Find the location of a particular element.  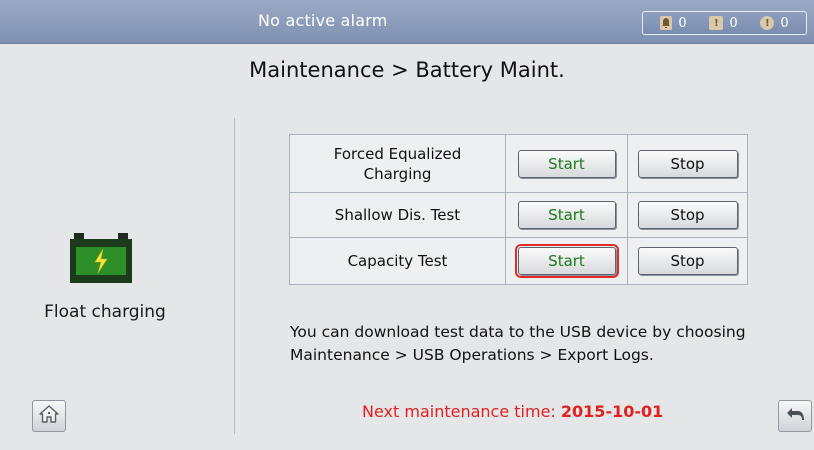

table-row: Shallow Dis. Test Start Stop is located at coordinates (518, 215).